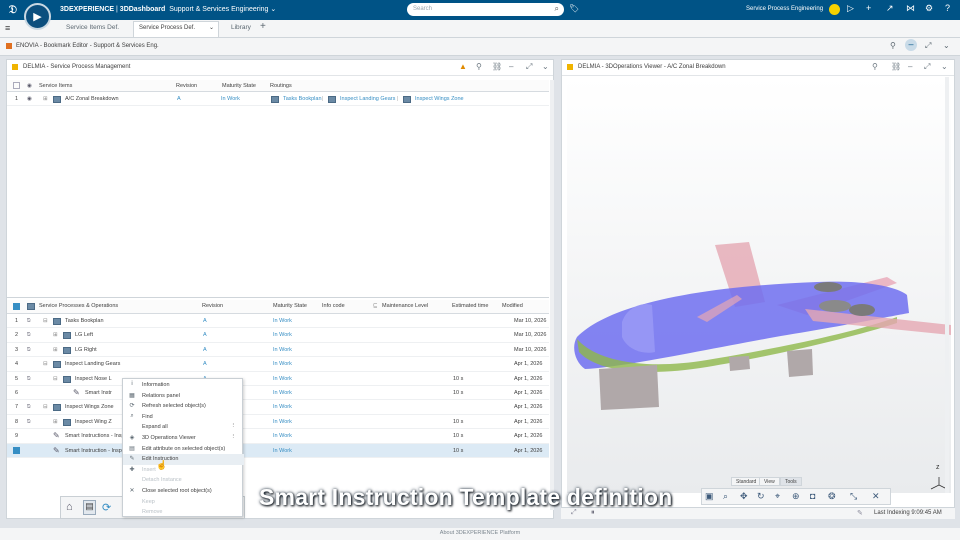  I want to click on tab-tools: Tools, so click(791, 481).